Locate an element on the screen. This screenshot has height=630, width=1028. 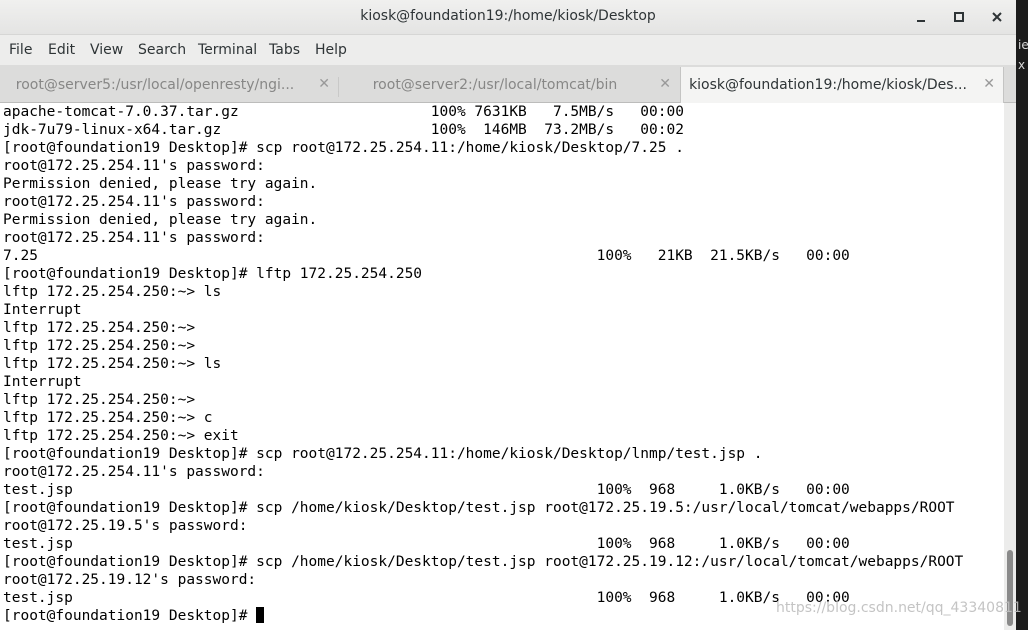
title-bar: kiosk@foundation19:/home/kiosk/Desktop is located at coordinates (508, 17).